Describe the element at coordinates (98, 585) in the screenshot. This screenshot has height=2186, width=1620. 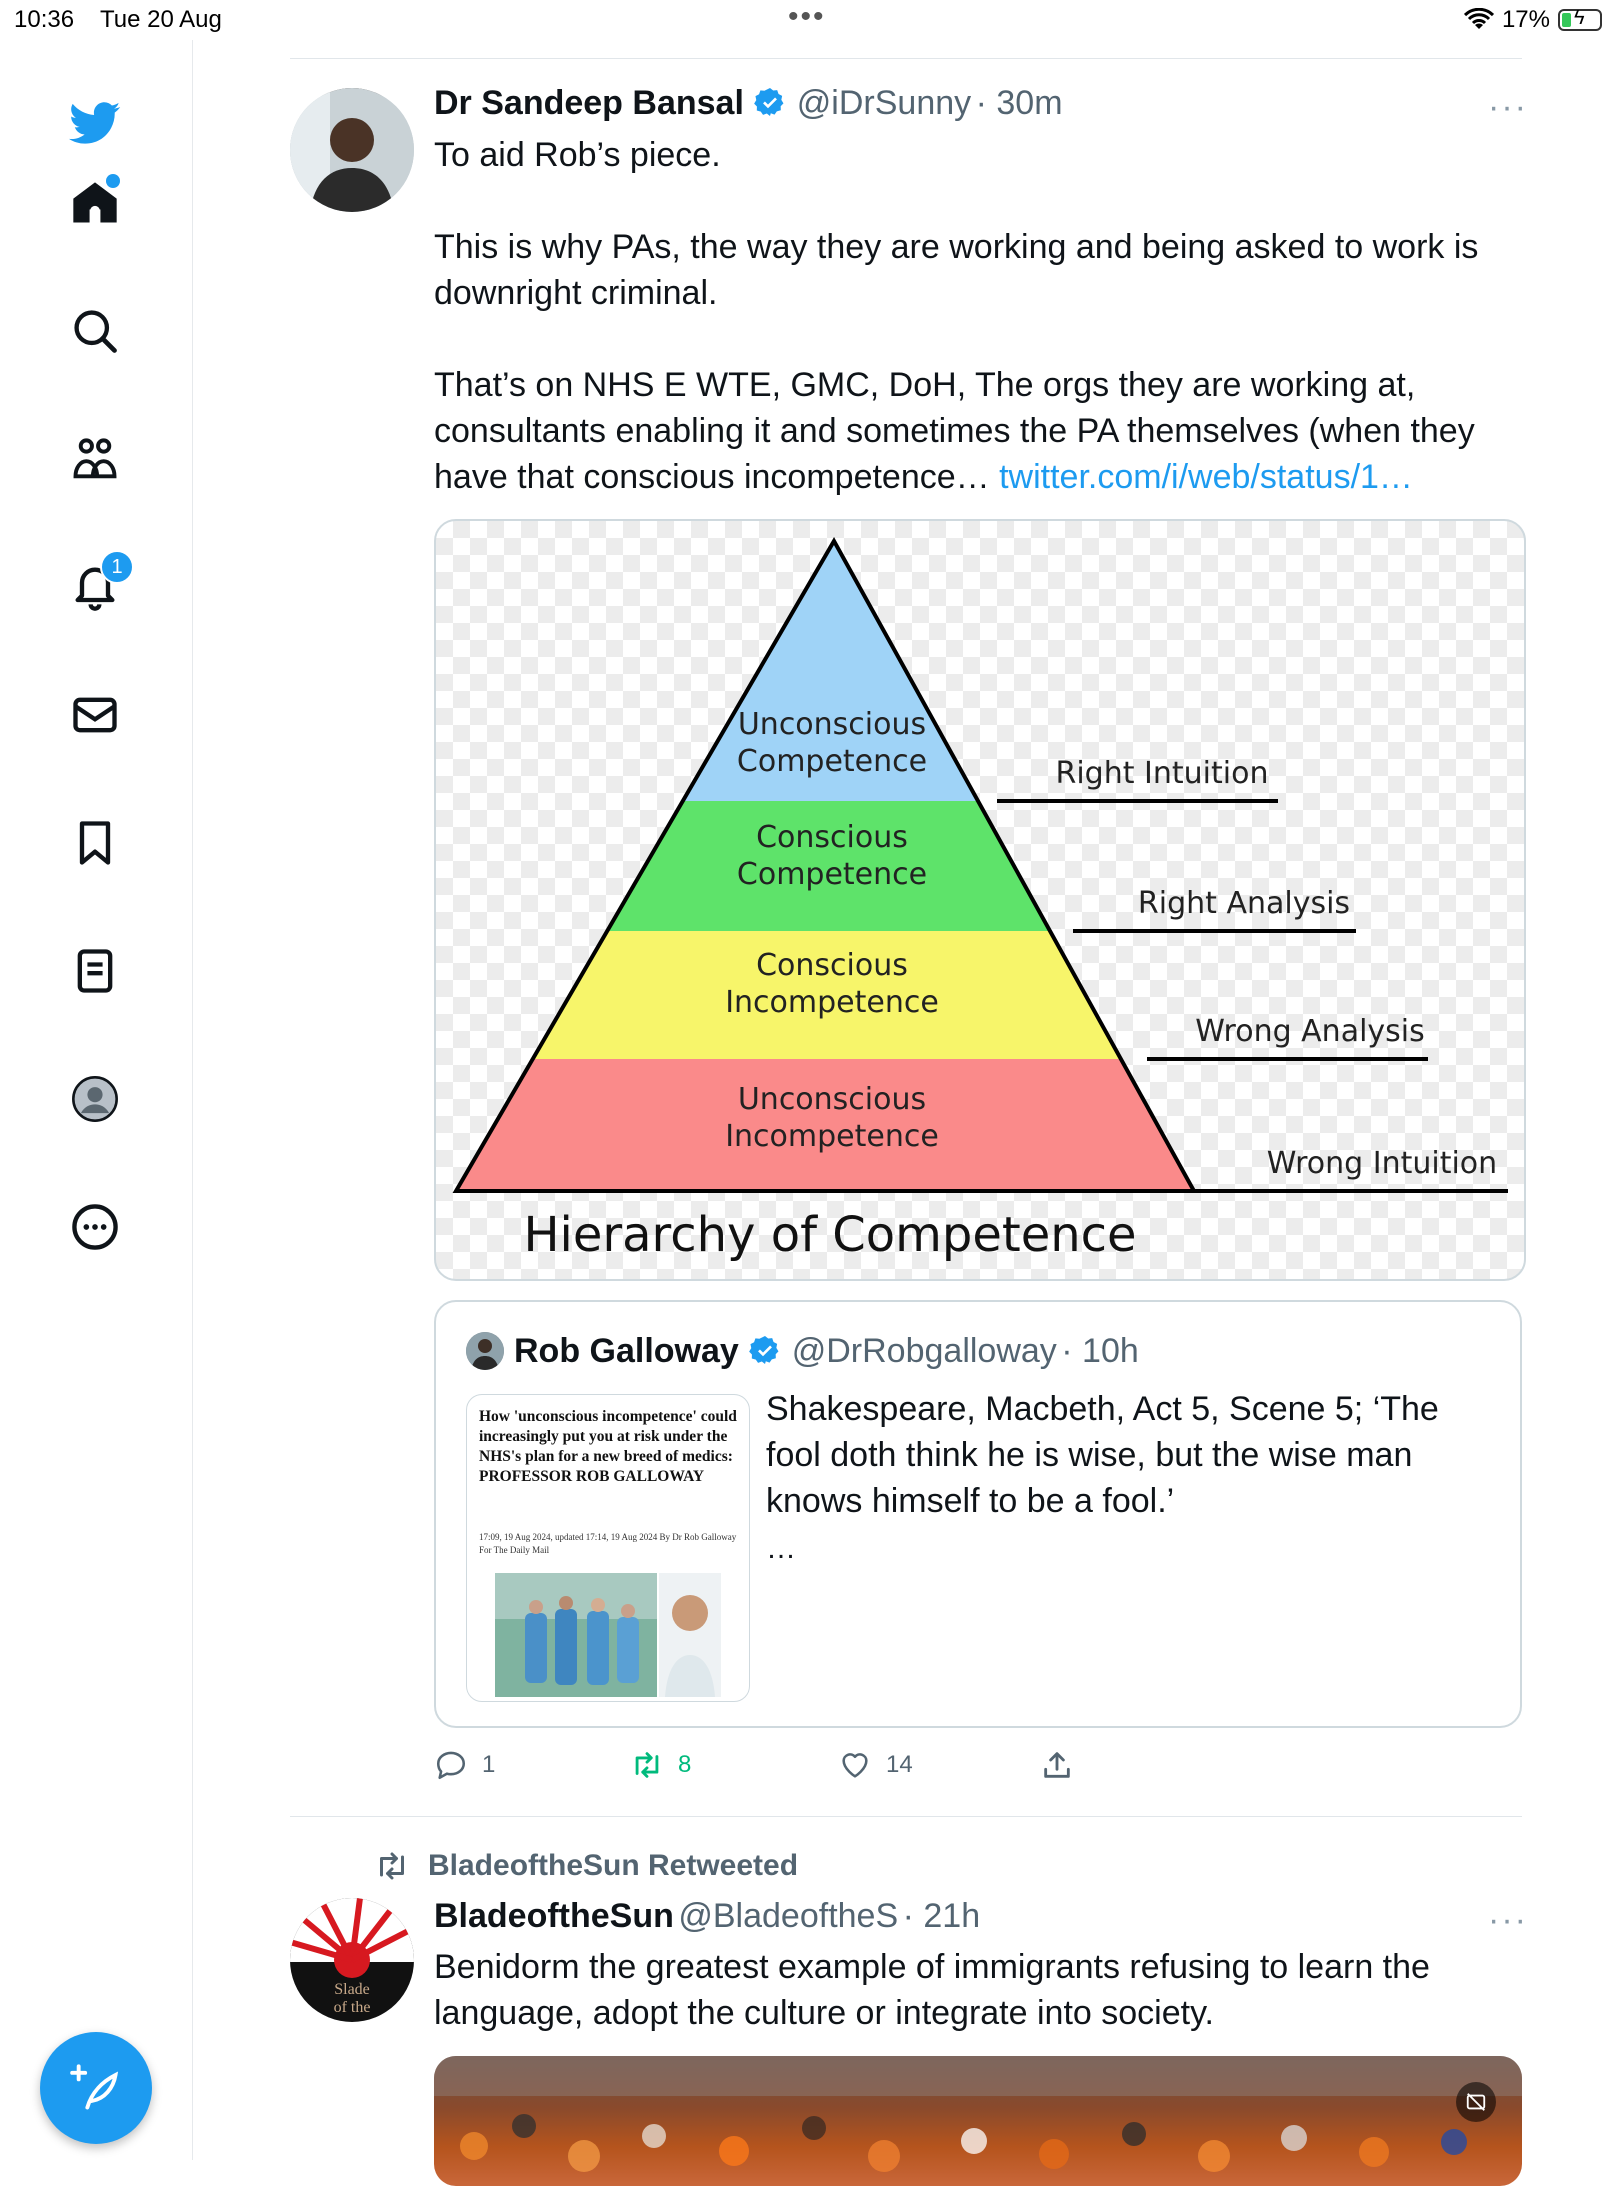
I see `bell-icon: 1` at that location.